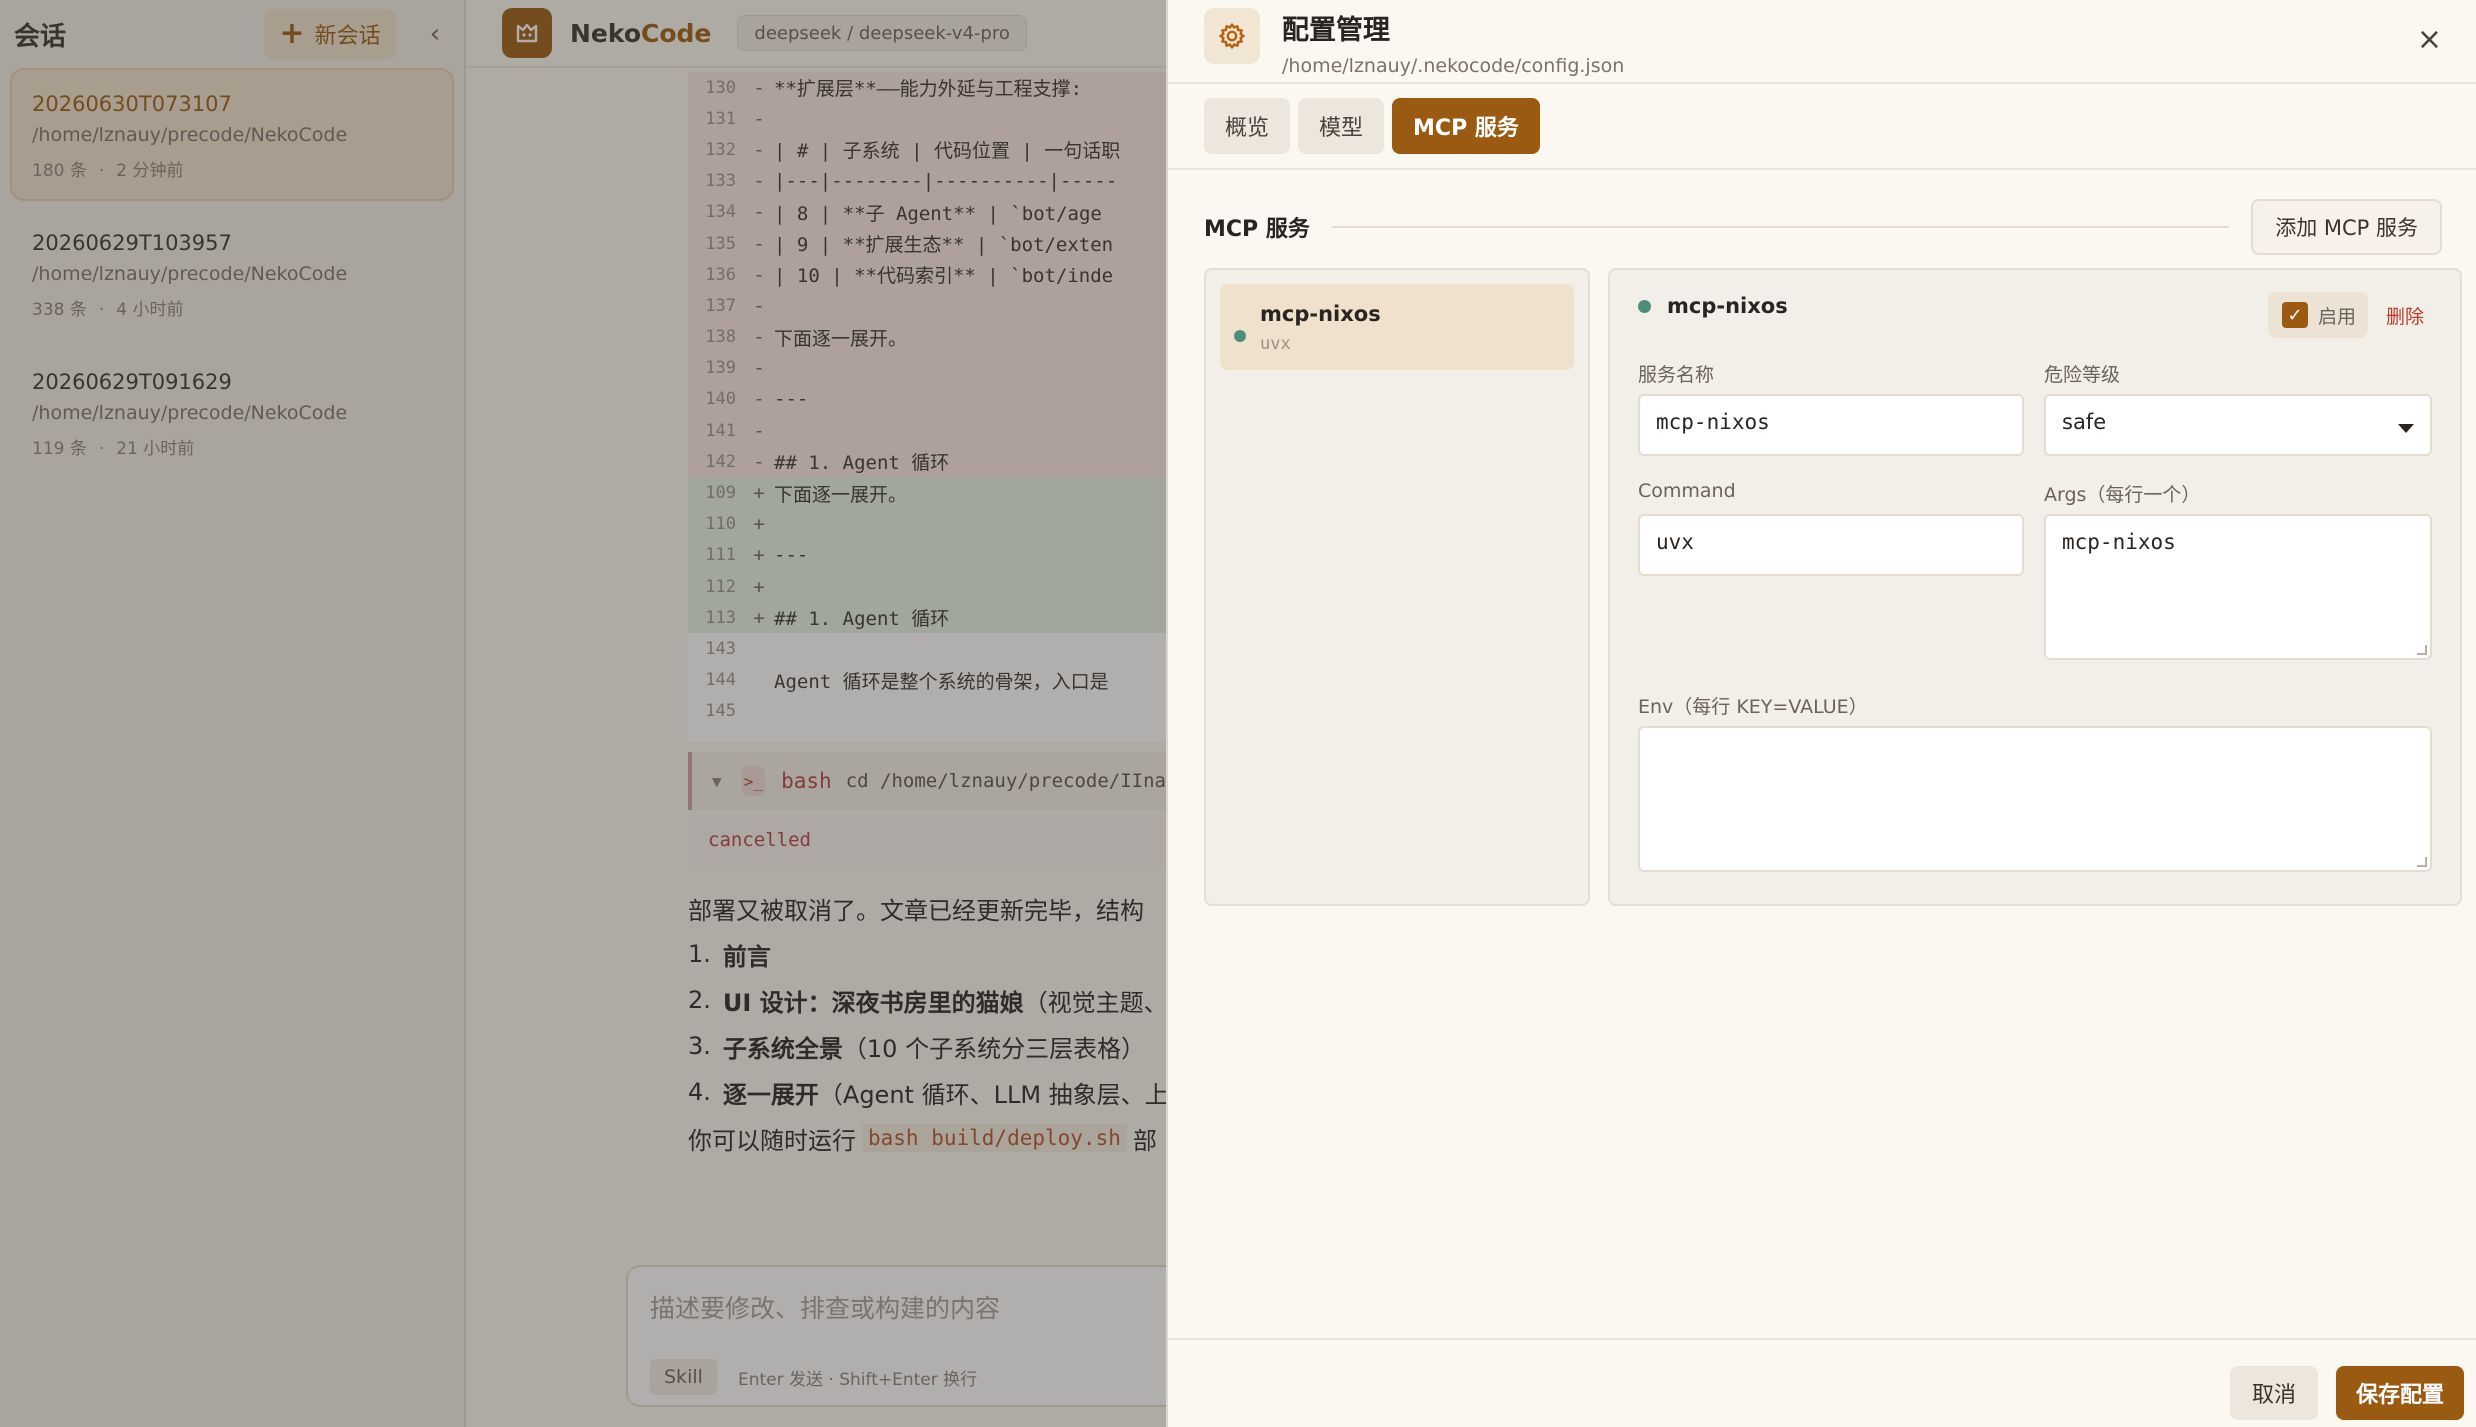 This screenshot has width=2476, height=1427. I want to click on danger-level-select: safe, so click(2238, 425).